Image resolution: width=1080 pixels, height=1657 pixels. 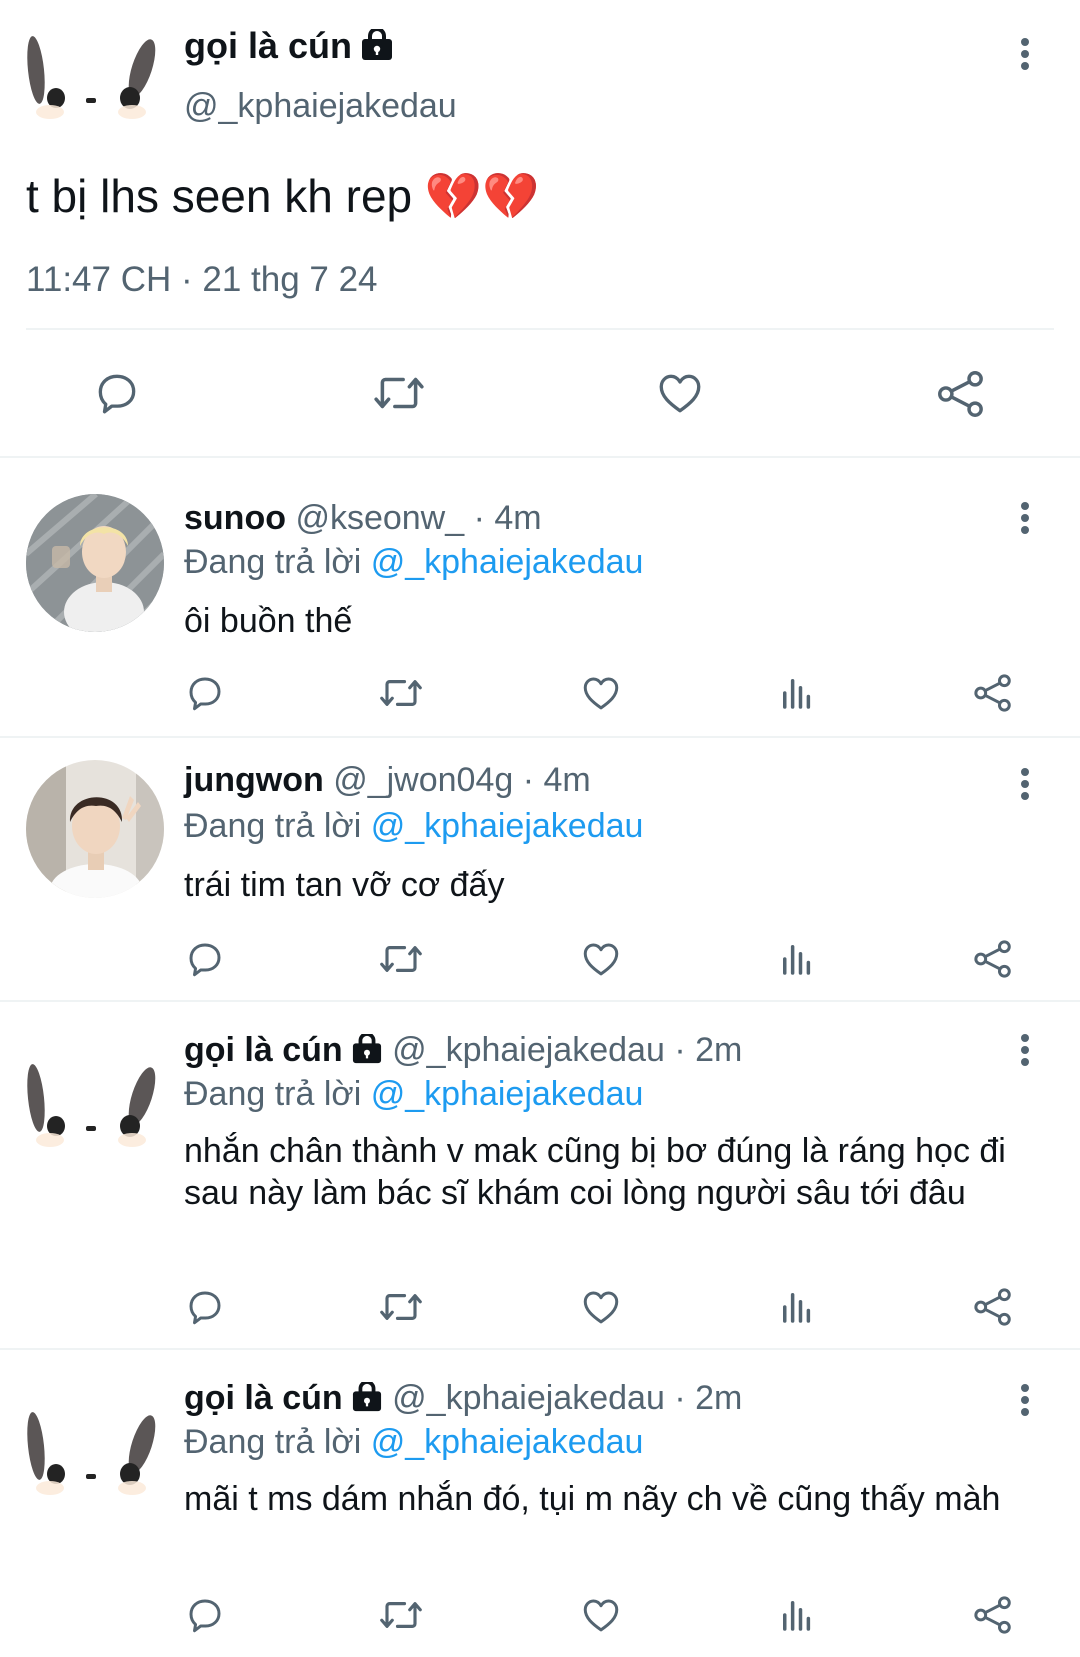 What do you see at coordinates (235, 518) in the screenshot?
I see `reply-author-name: sunoo` at bounding box center [235, 518].